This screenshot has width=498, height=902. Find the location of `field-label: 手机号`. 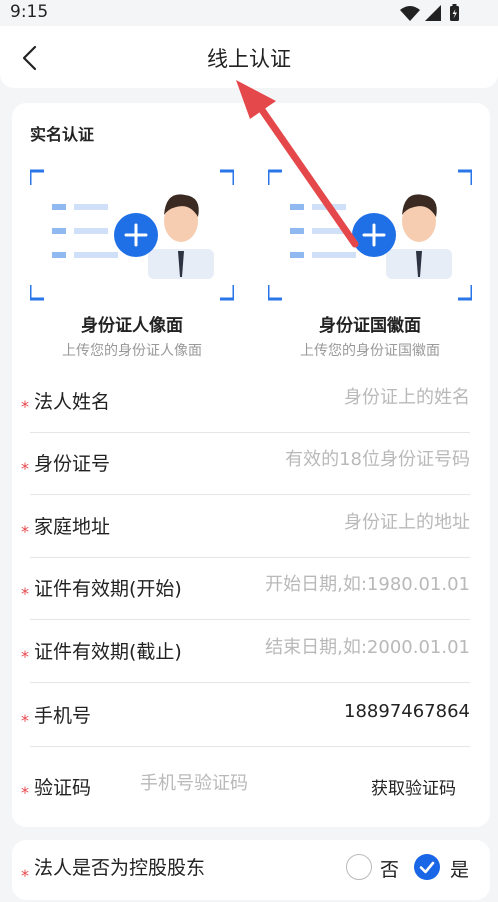

field-label: 手机号 is located at coordinates (63, 716).